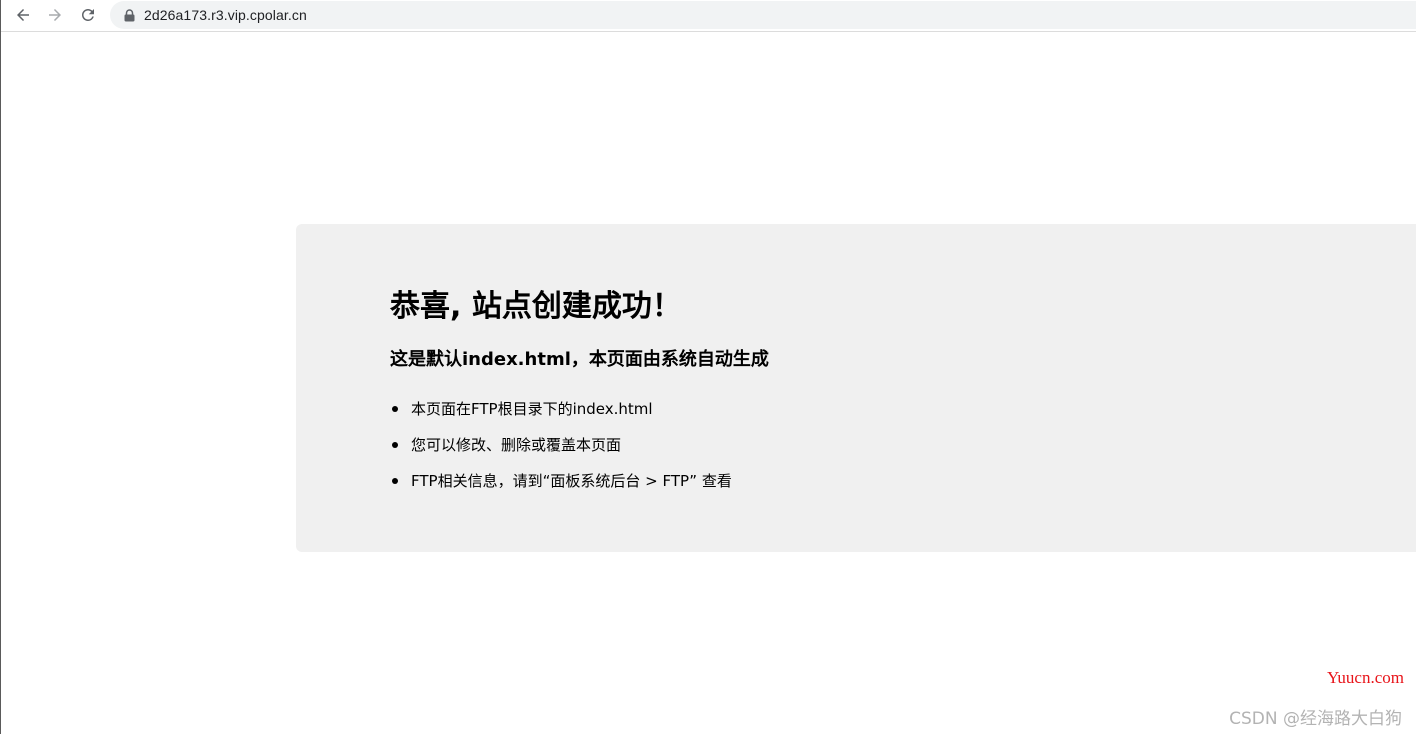 The height and width of the screenshot is (734, 1416). What do you see at coordinates (516, 445) in the screenshot?
I see `list-item-text: 您可以修改、删除或覆盖本页面` at bounding box center [516, 445].